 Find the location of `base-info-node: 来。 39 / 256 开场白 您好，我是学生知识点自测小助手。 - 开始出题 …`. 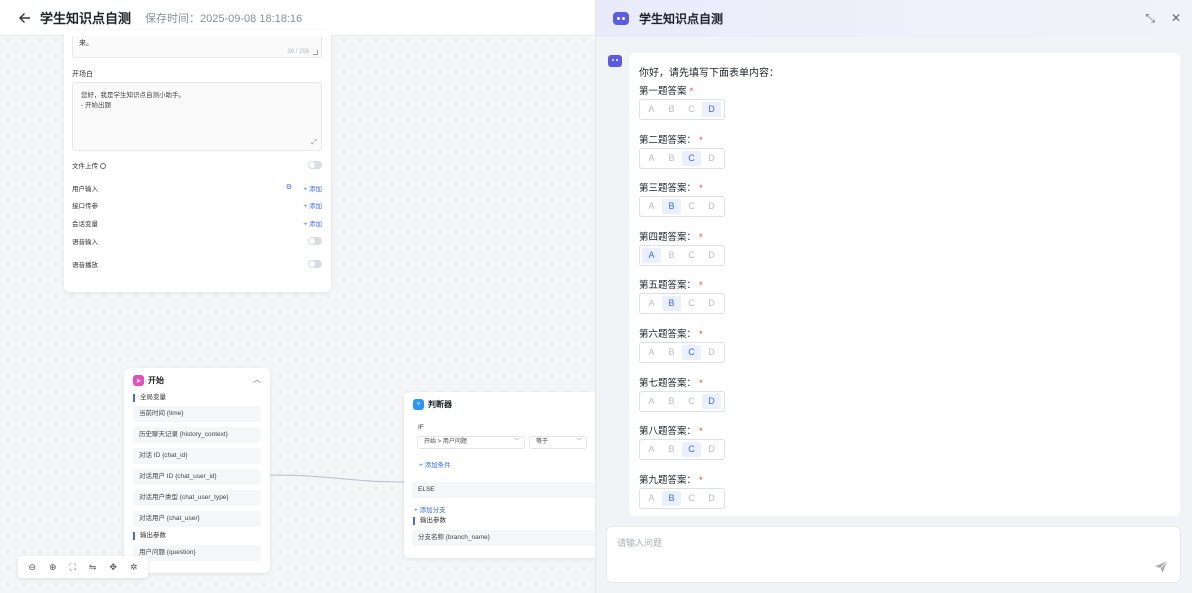

base-info-node: 来。 39 / 256 开场白 您好，我是学生知识点自测小助手。 - 开始出题 … is located at coordinates (197, 161).